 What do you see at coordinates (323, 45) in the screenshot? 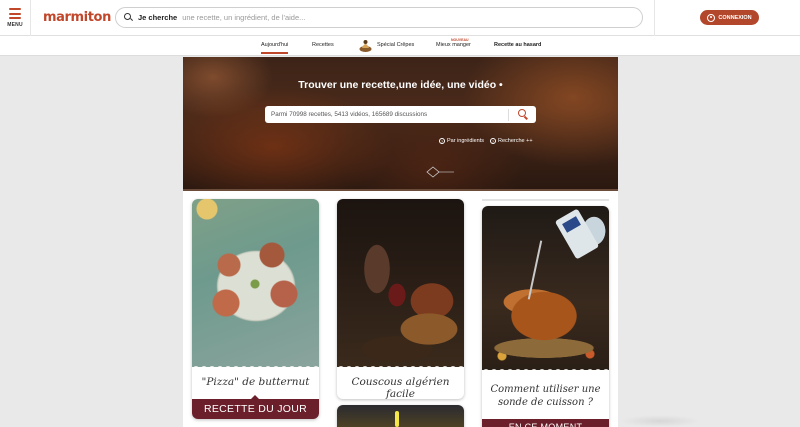
I see `nav-item-recettes: Recettes` at bounding box center [323, 45].